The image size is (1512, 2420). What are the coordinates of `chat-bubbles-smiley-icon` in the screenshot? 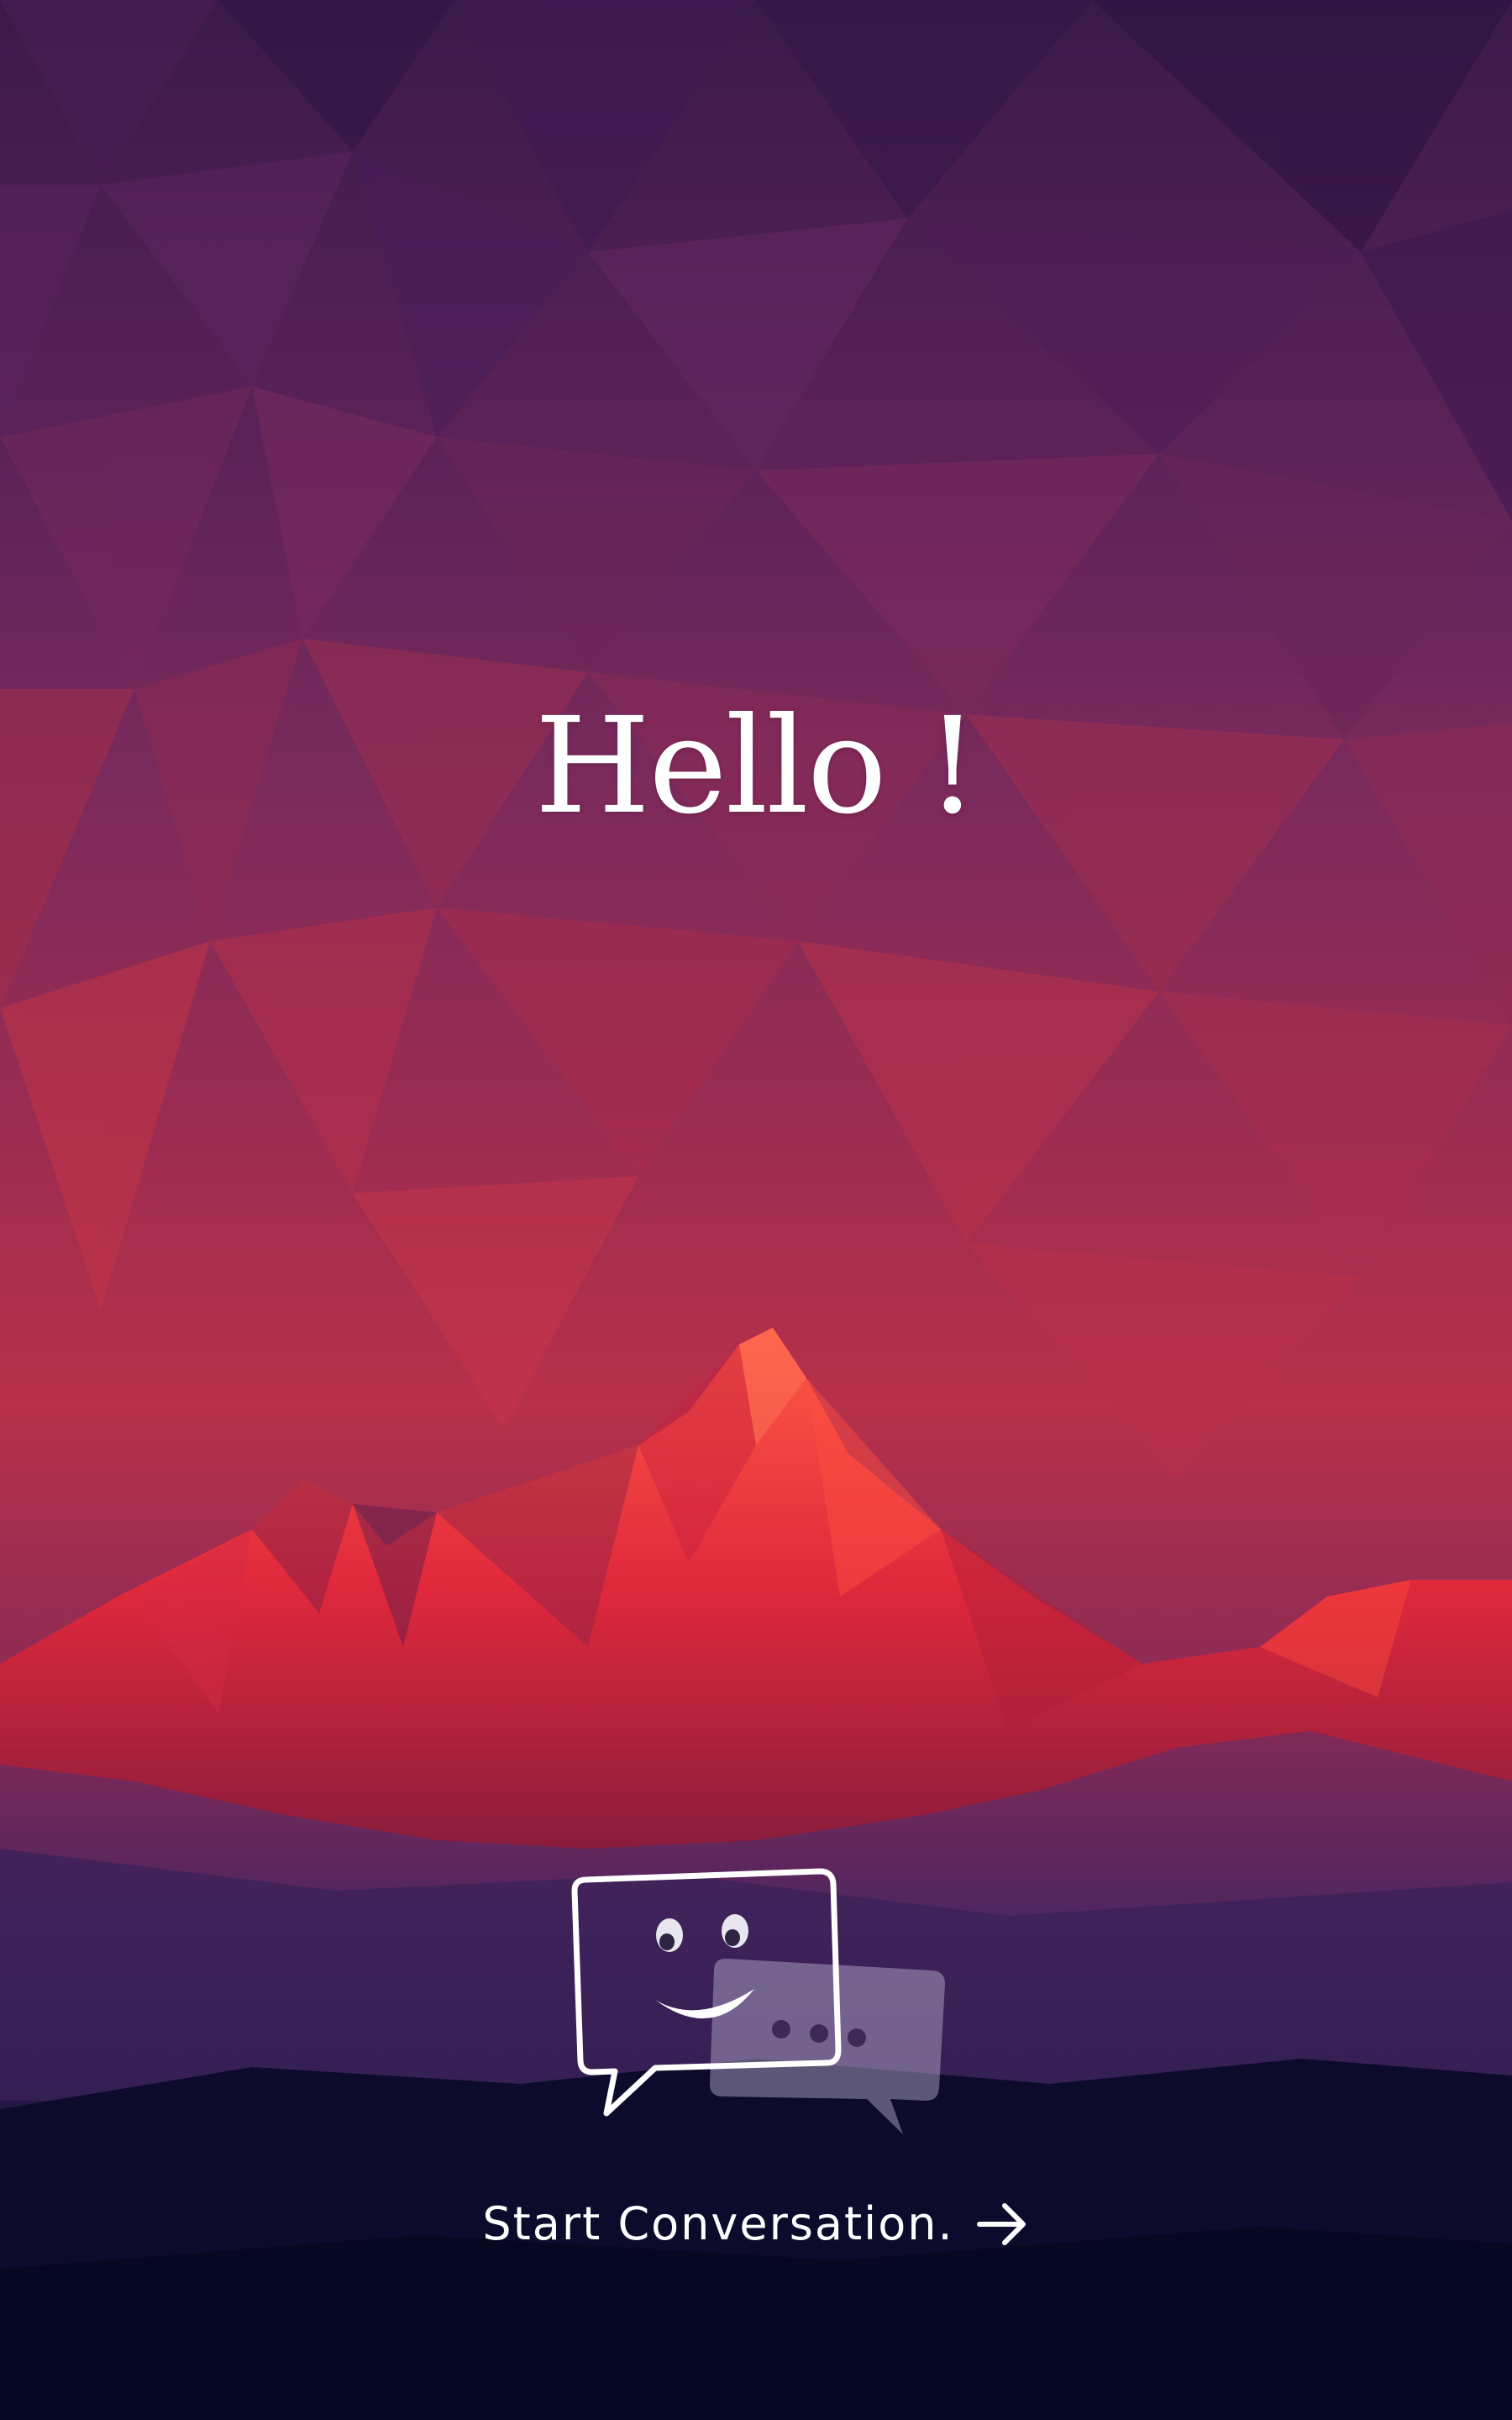 It's located at (758, 2001).